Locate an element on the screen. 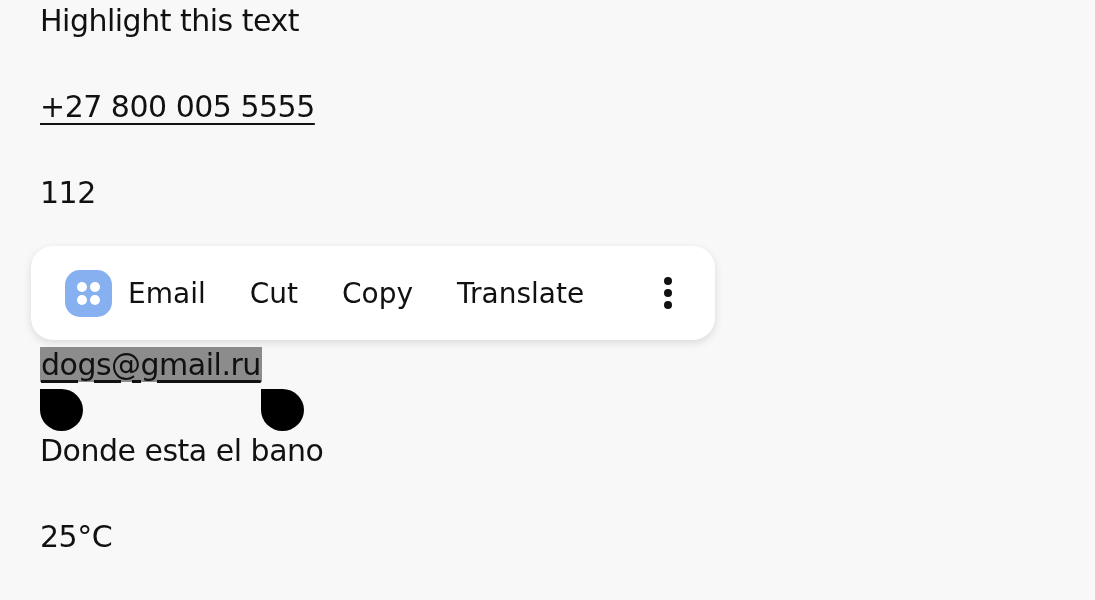  menu-item: Copy is located at coordinates (377, 293).